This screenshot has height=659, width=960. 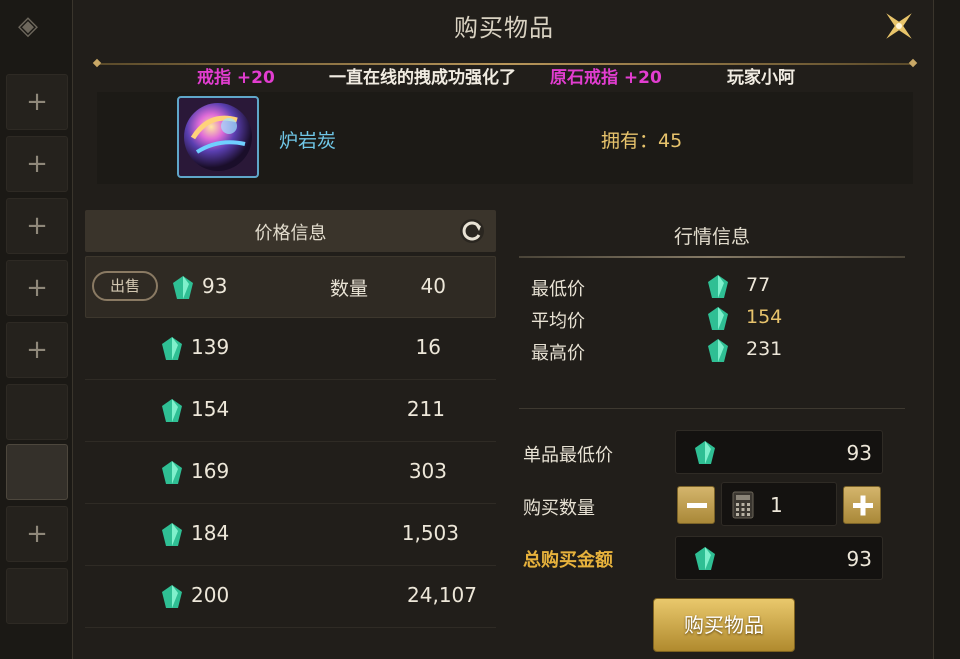 What do you see at coordinates (558, 321) in the screenshot?
I see `avg-price-label: 平均价` at bounding box center [558, 321].